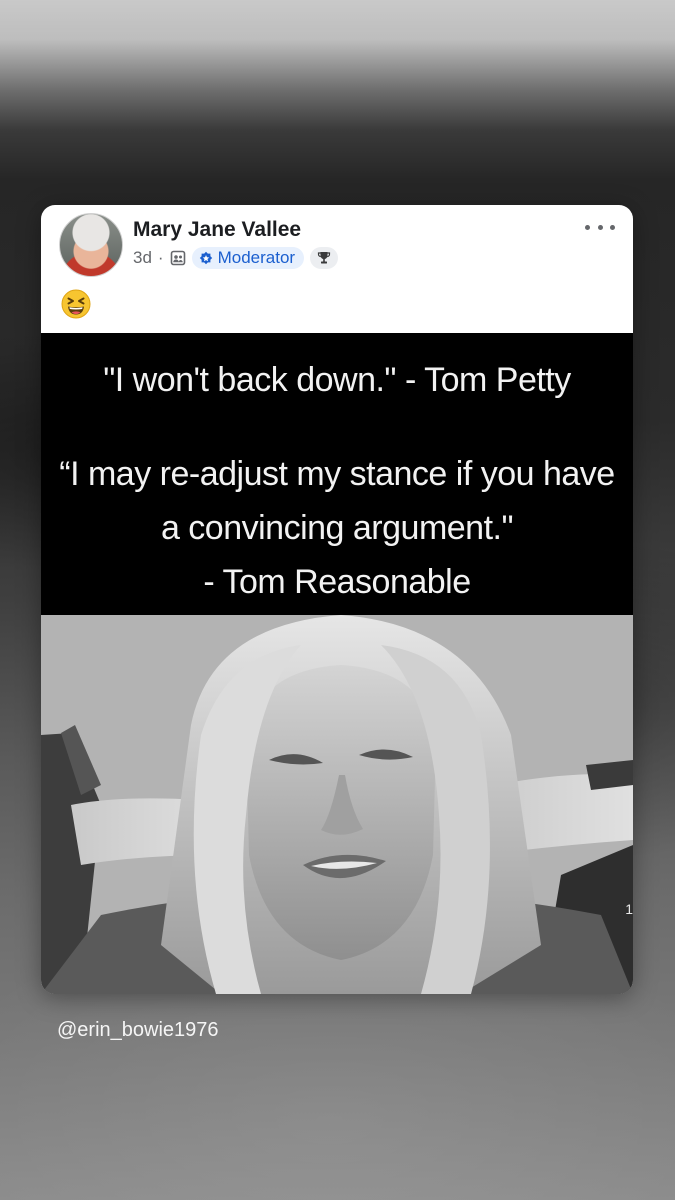 This screenshot has width=675, height=1200. I want to click on trophy-icon, so click(324, 258).